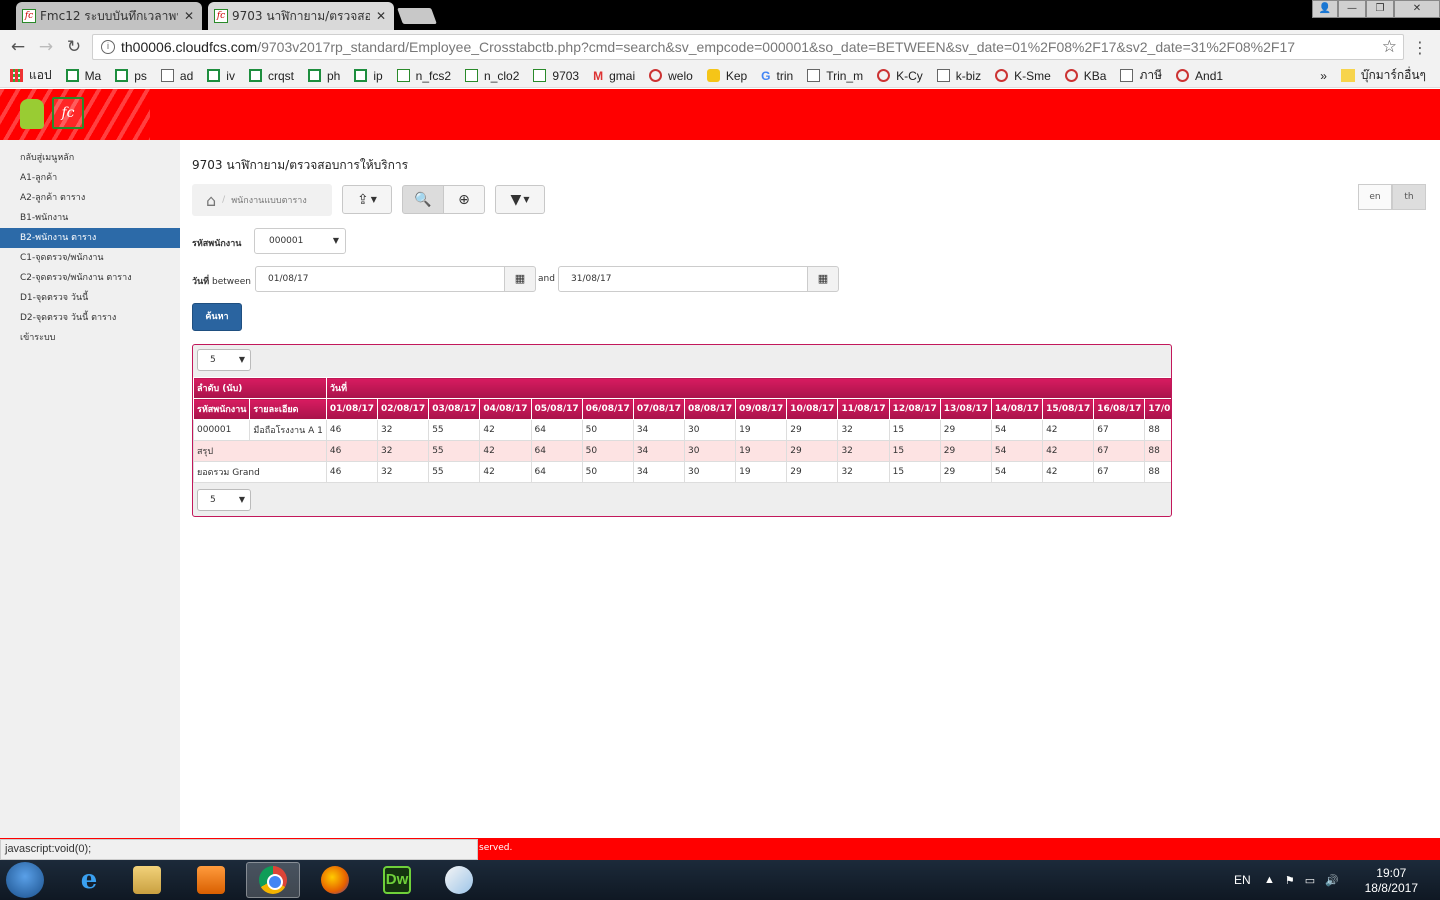 The image size is (1440, 900). I want to click on maximize-button: ❐, so click(1380, 9).